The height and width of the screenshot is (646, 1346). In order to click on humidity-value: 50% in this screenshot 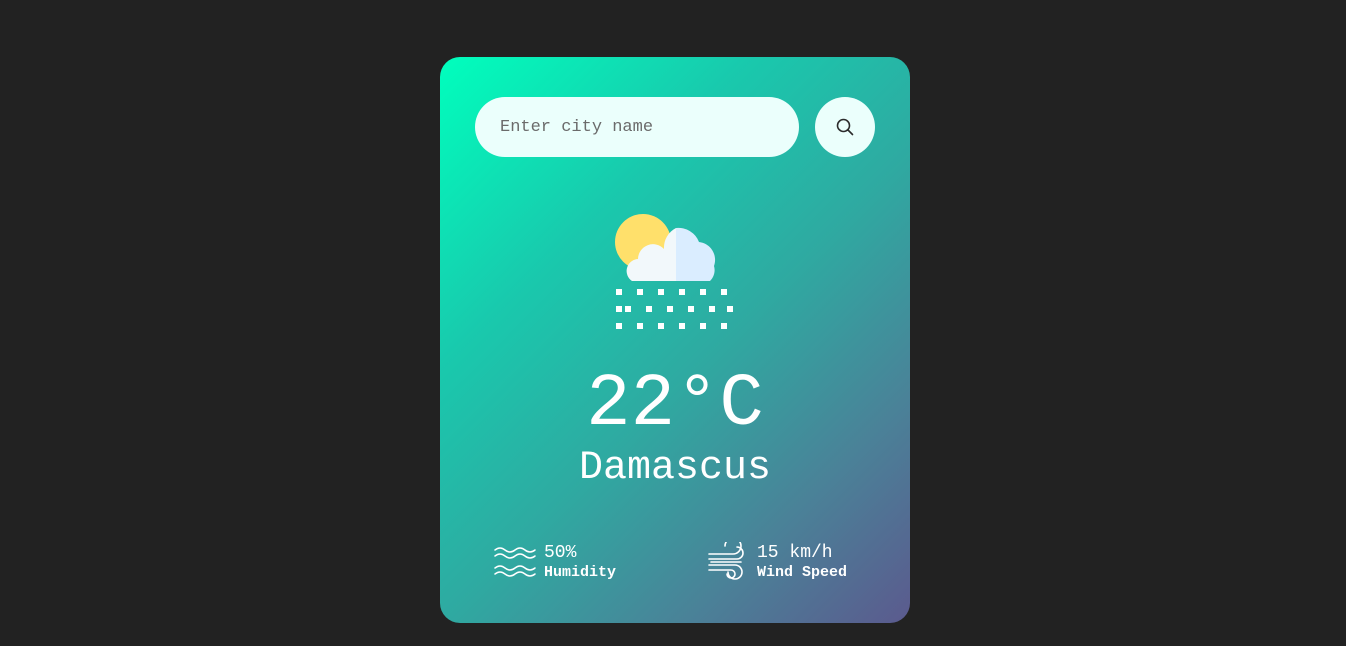, I will do `click(560, 553)`.